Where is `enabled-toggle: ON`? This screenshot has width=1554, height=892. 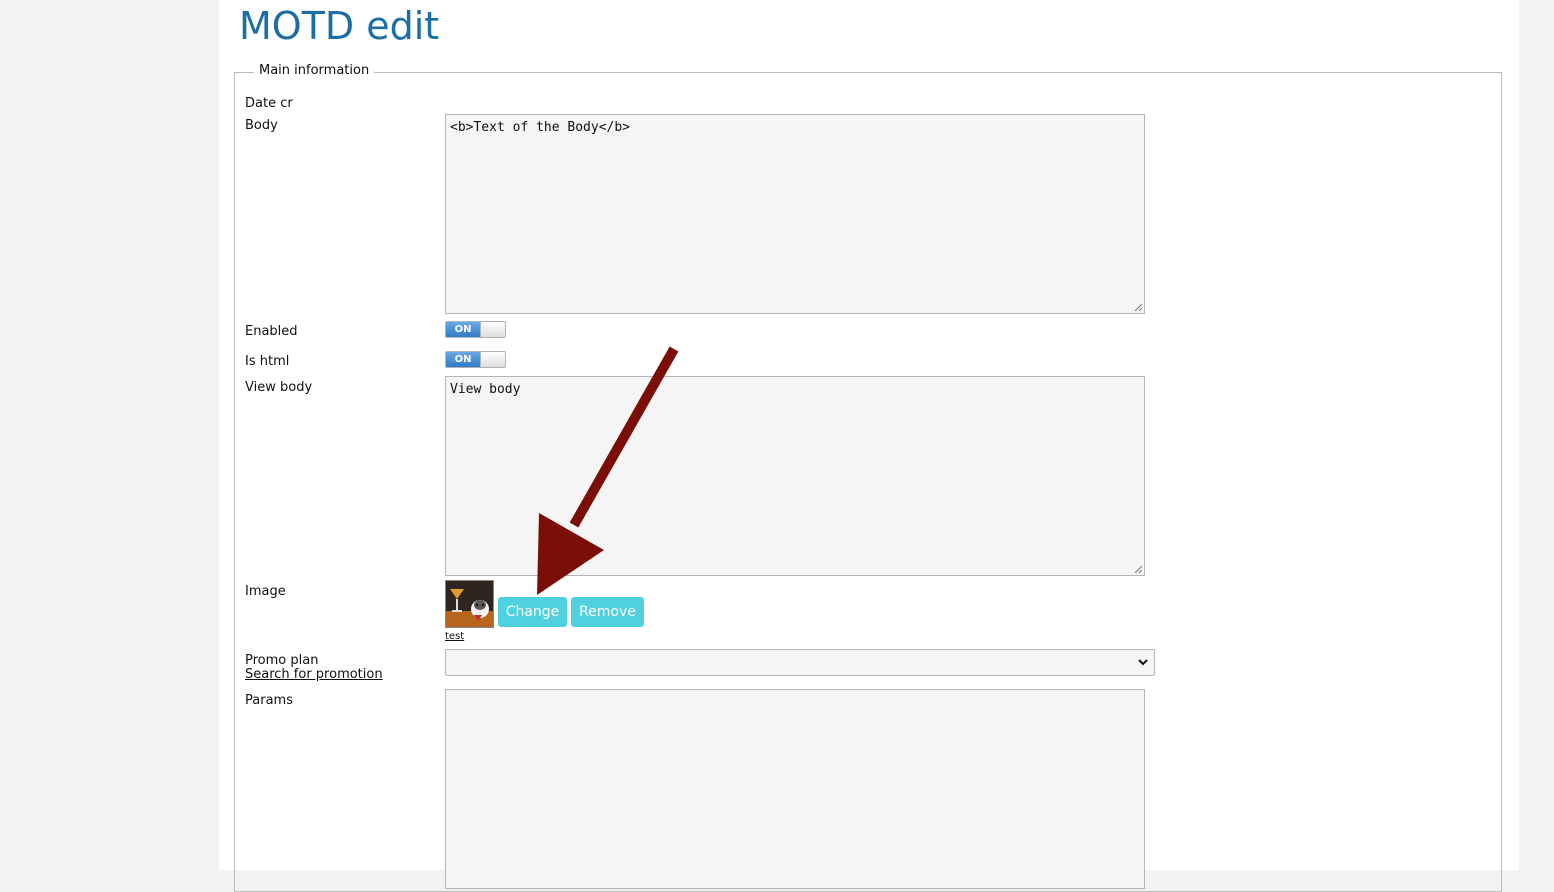 enabled-toggle: ON is located at coordinates (475, 329).